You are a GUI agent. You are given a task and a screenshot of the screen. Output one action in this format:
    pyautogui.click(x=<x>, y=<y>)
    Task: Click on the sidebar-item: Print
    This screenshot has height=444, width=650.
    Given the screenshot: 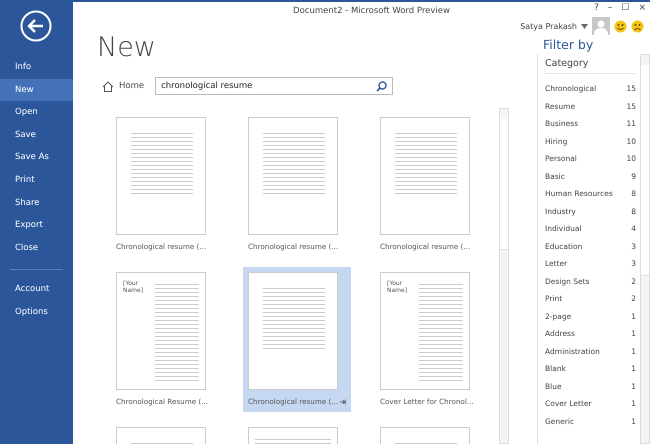 What is the action you would take?
    pyautogui.click(x=36, y=180)
    